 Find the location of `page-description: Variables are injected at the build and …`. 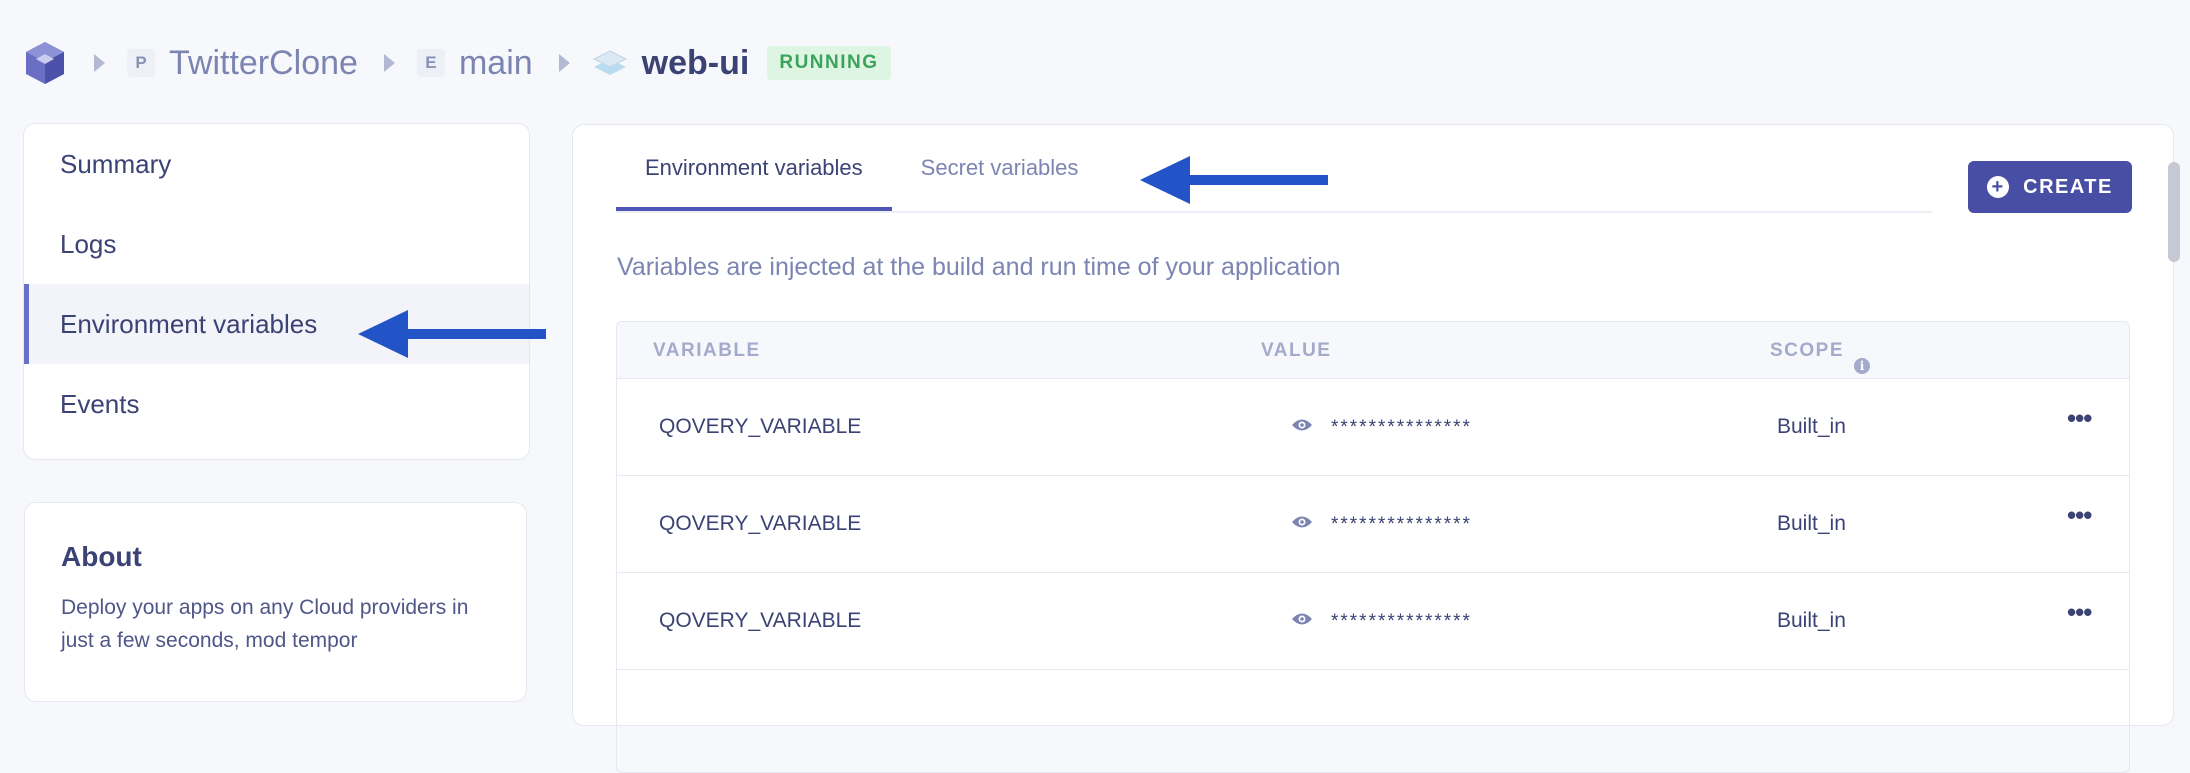

page-description: Variables are injected at the build and … is located at coordinates (979, 267).